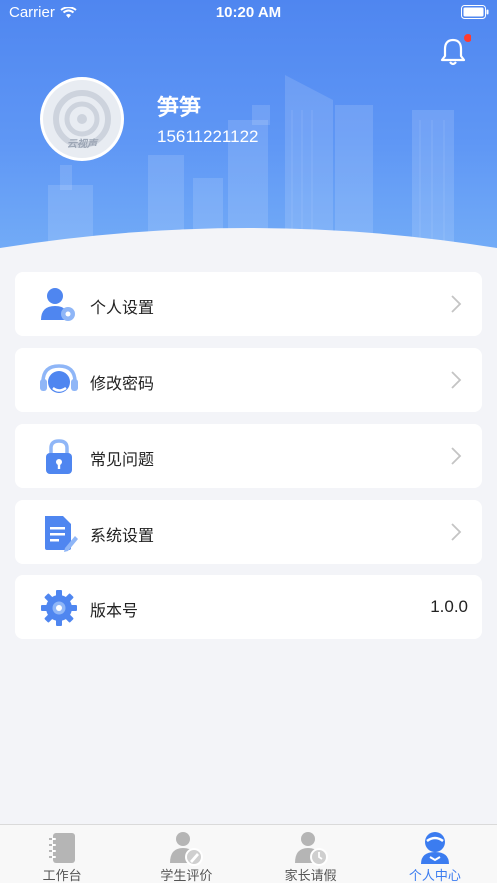  Describe the element at coordinates (434, 875) in the screenshot. I see `tab-label: 个人中心` at that location.